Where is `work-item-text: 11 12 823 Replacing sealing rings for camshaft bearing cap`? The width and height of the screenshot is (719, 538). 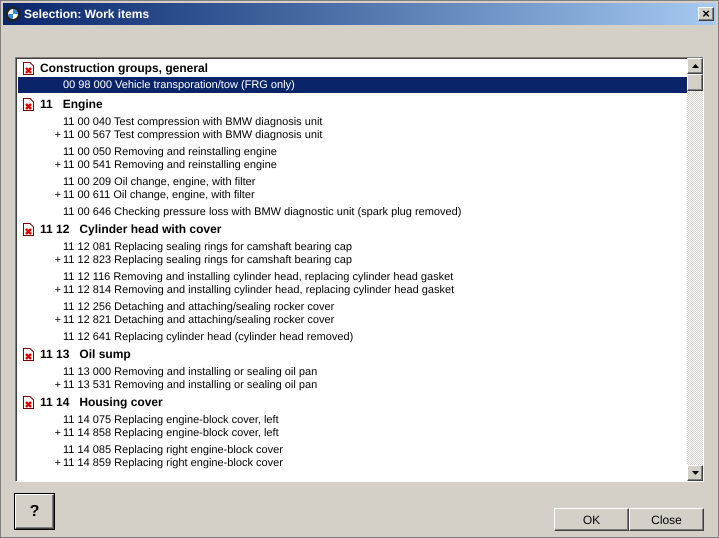
work-item-text: 11 12 823 Replacing sealing rings for camshaft bearing cap is located at coordinates (207, 260).